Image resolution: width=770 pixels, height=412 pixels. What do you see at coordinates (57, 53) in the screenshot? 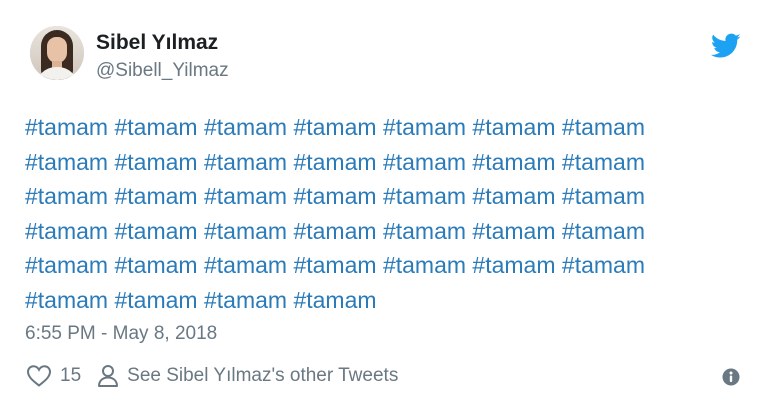
I see `avatar` at bounding box center [57, 53].